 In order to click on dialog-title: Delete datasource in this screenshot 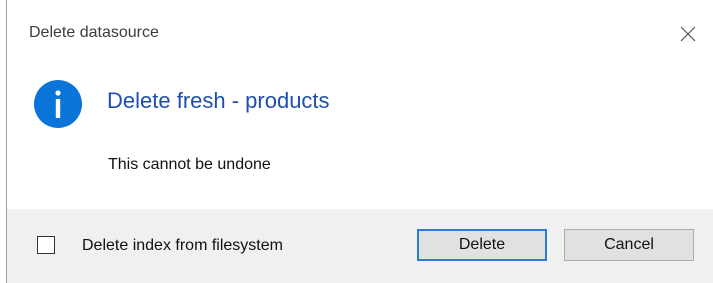, I will do `click(94, 32)`.